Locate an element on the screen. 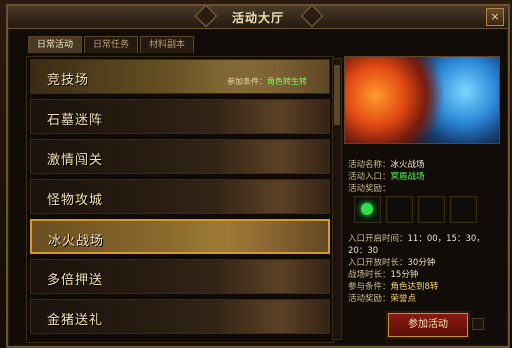 The image size is (512, 348). info-icon is located at coordinates (478, 324).